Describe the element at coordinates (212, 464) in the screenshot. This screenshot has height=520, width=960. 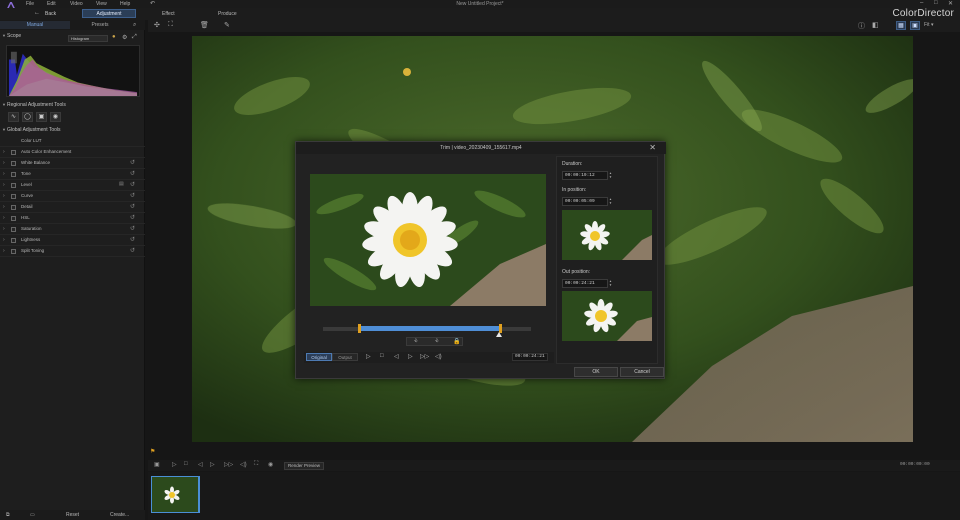
I see `timeline-next-icon: ▷` at that location.